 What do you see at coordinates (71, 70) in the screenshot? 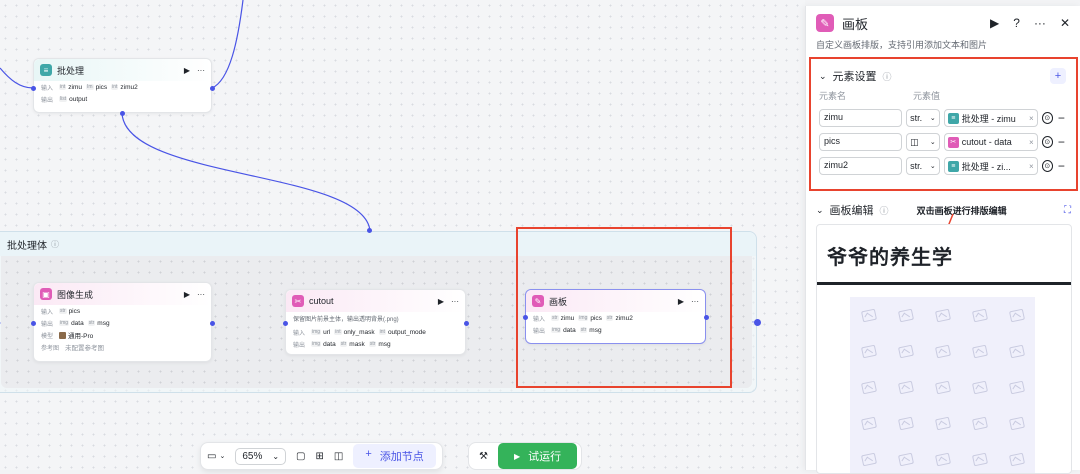
I see `node-batch-title: 批处理` at bounding box center [71, 70].